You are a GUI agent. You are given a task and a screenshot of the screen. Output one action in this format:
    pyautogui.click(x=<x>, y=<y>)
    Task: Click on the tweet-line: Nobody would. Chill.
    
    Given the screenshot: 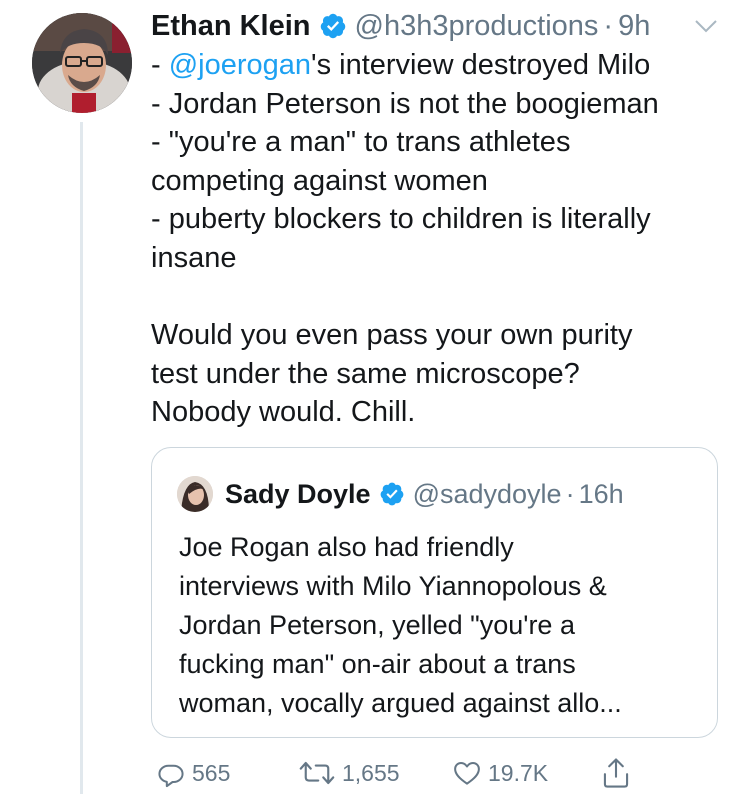 What is the action you would take?
    pyautogui.click(x=283, y=412)
    